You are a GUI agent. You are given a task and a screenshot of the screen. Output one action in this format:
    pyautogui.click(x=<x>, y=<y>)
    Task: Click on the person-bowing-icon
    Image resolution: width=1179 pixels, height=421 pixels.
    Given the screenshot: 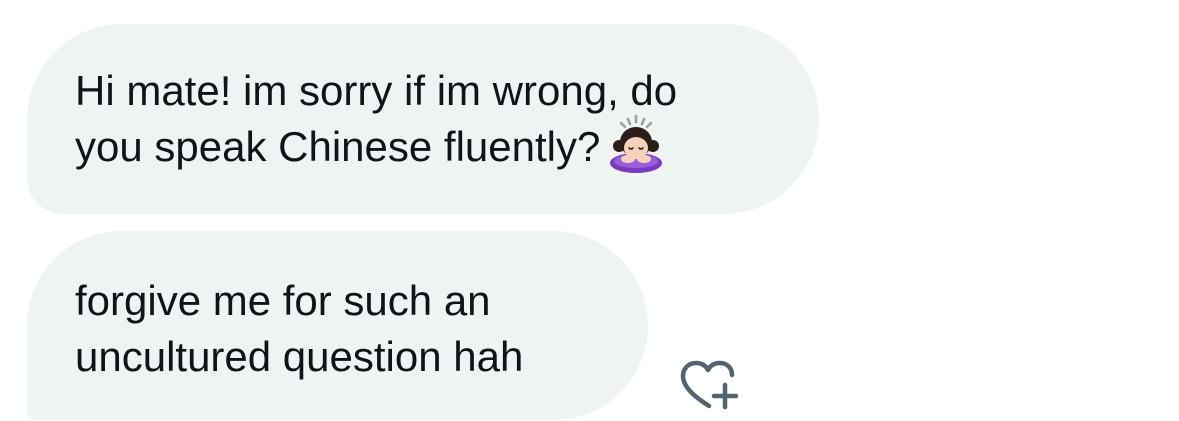 What is the action you would take?
    pyautogui.click(x=636, y=143)
    